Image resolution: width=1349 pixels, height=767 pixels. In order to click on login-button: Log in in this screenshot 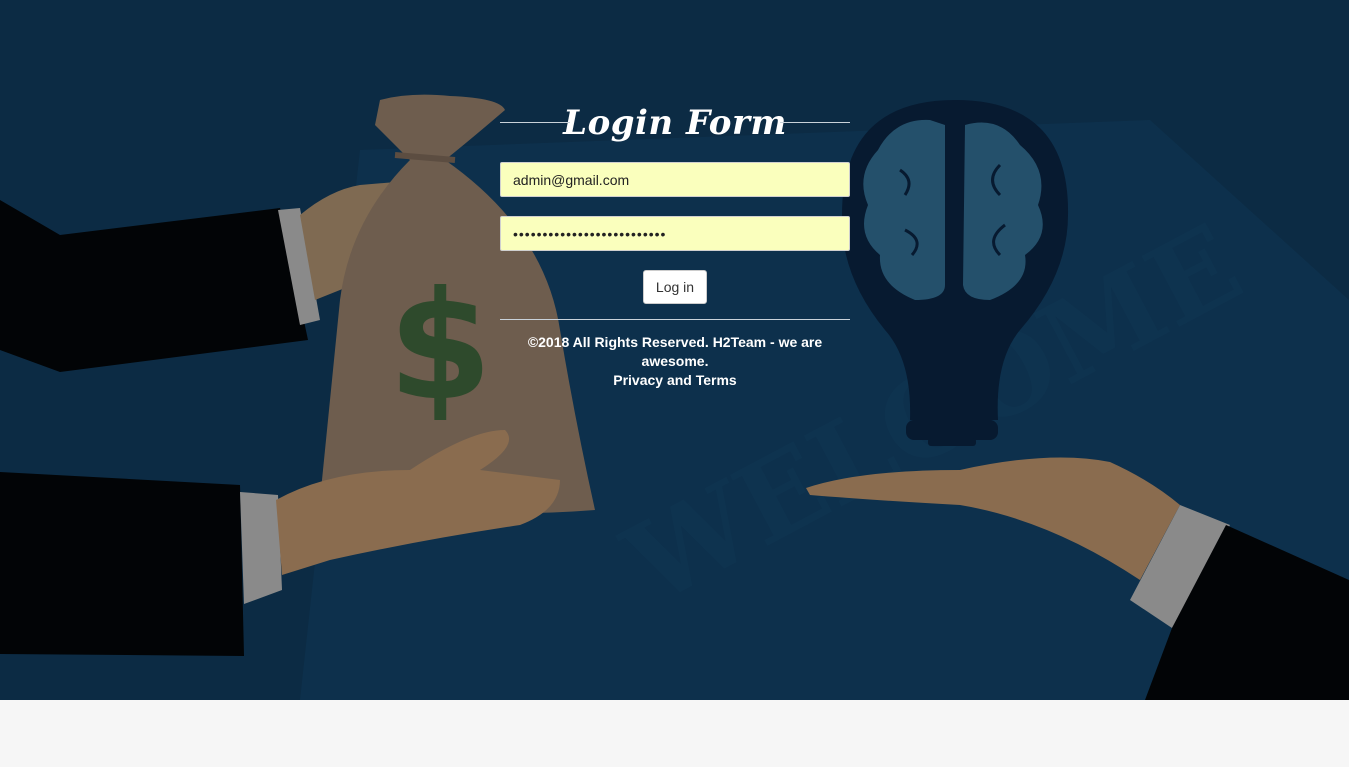, I will do `click(675, 287)`.